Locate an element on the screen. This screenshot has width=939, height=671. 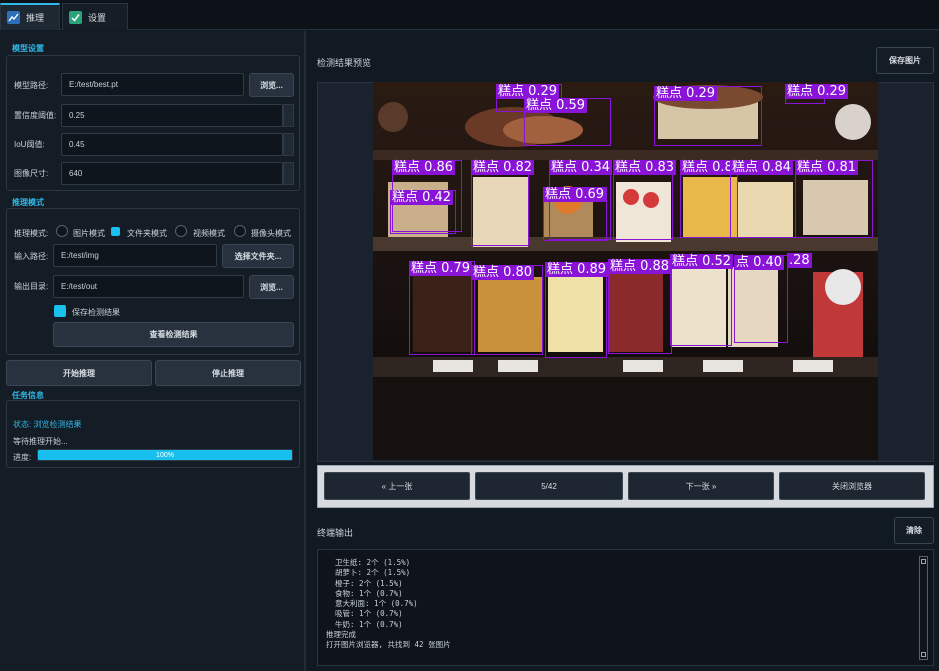
imgsz-spinner is located at coordinates (288, 173).